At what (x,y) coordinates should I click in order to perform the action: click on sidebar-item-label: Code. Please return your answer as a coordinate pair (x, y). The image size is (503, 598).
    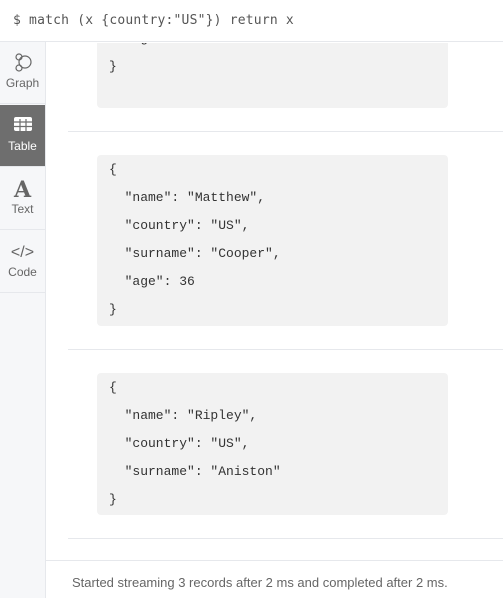
    Looking at the image, I should click on (22, 272).